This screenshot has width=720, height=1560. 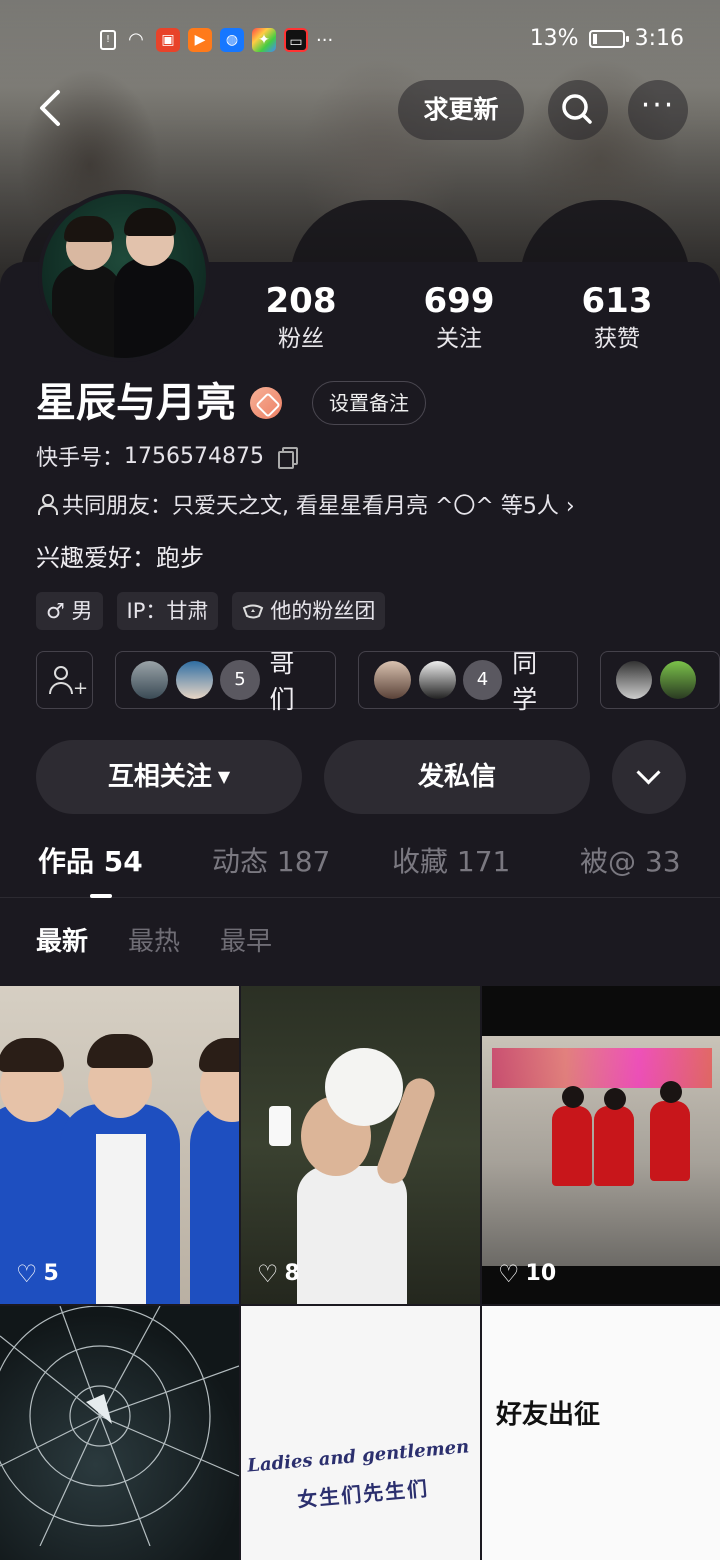 What do you see at coordinates (232, 40) in the screenshot?
I see `app-icon-3: ◍` at bounding box center [232, 40].